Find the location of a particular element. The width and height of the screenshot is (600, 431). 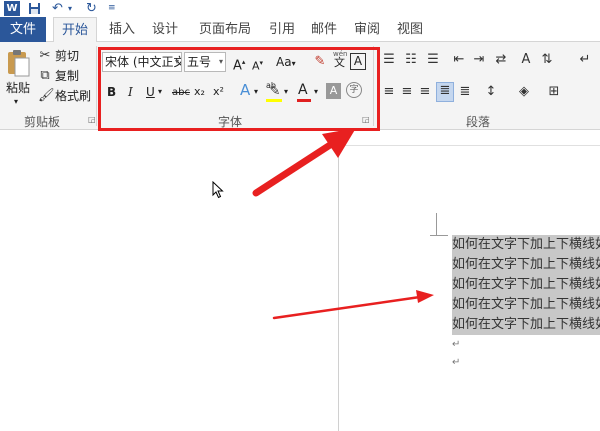

annotation-arrows is located at coordinates (343, 224).